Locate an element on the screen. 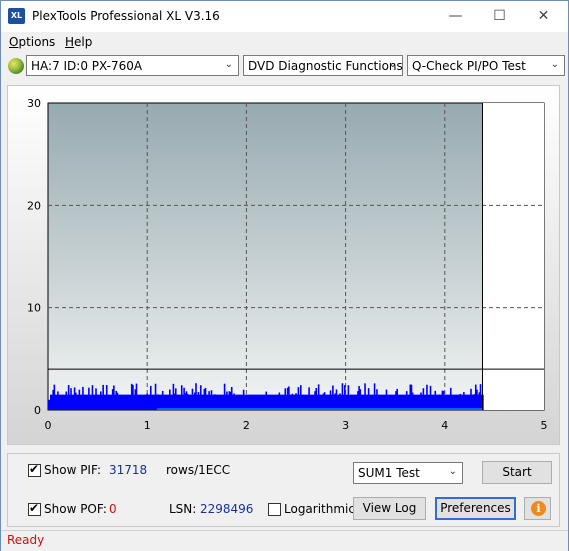 The height and width of the screenshot is (551, 569). function-select-value: DVD Diagnostic Functions is located at coordinates (325, 66).